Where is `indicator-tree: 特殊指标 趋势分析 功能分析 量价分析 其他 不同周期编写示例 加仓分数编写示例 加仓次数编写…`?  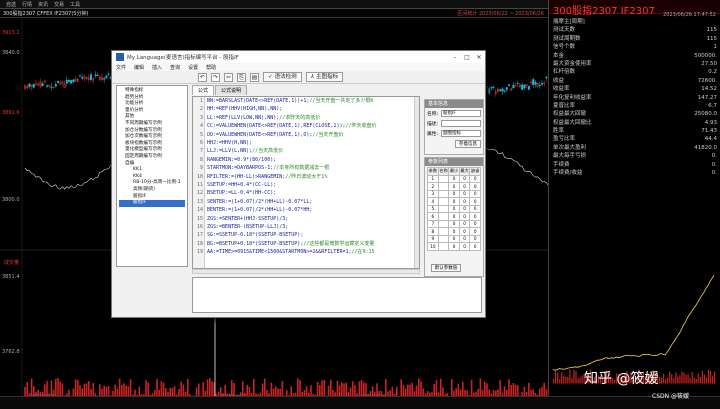
indicator-tree: 特殊指标 趋势分析 功能分析 量价分析 其他 不同周期编写示例 加仓分数编写示例 加仓次数编写… is located at coordinates (152, 176).